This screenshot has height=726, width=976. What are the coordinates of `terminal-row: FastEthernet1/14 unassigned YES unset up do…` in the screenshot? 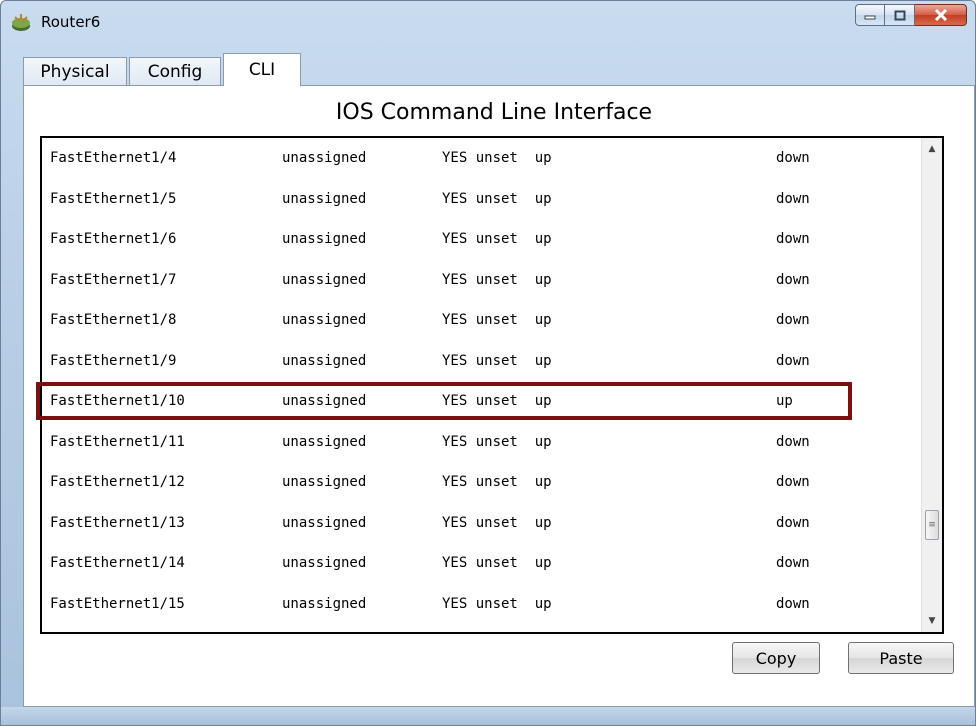 It's located at (480, 565).